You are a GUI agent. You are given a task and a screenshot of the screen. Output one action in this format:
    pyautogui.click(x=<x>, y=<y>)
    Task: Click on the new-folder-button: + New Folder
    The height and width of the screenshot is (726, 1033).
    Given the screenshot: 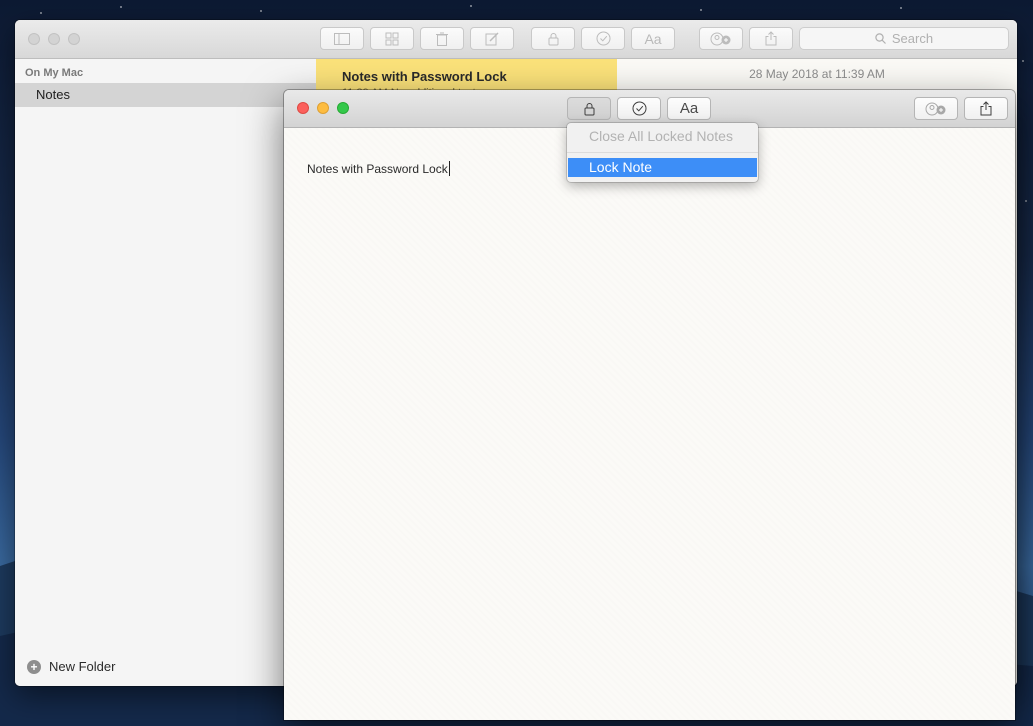 What is the action you would take?
    pyautogui.click(x=71, y=666)
    